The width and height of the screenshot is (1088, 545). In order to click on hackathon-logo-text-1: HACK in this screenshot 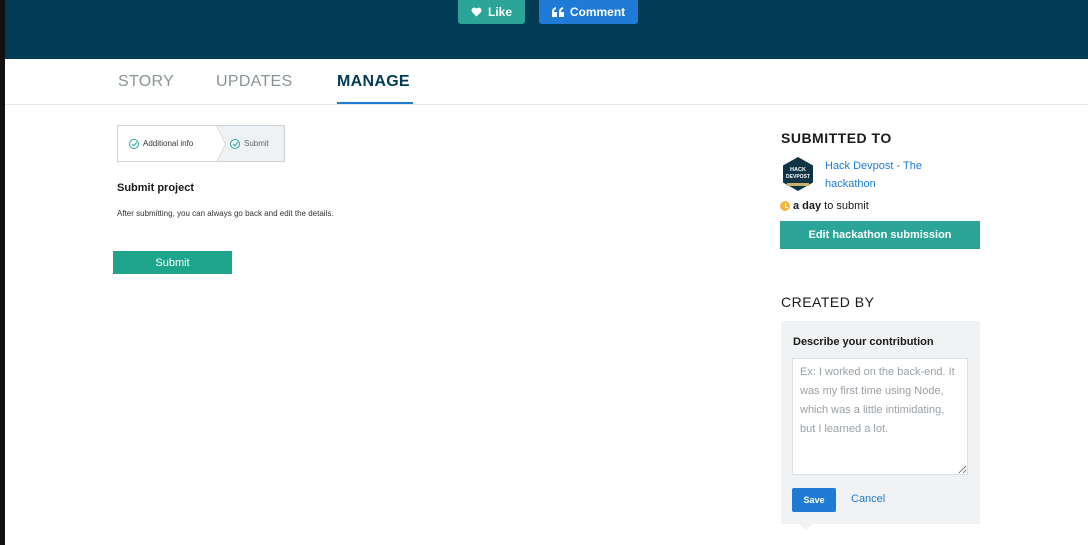, I will do `click(798, 170)`.